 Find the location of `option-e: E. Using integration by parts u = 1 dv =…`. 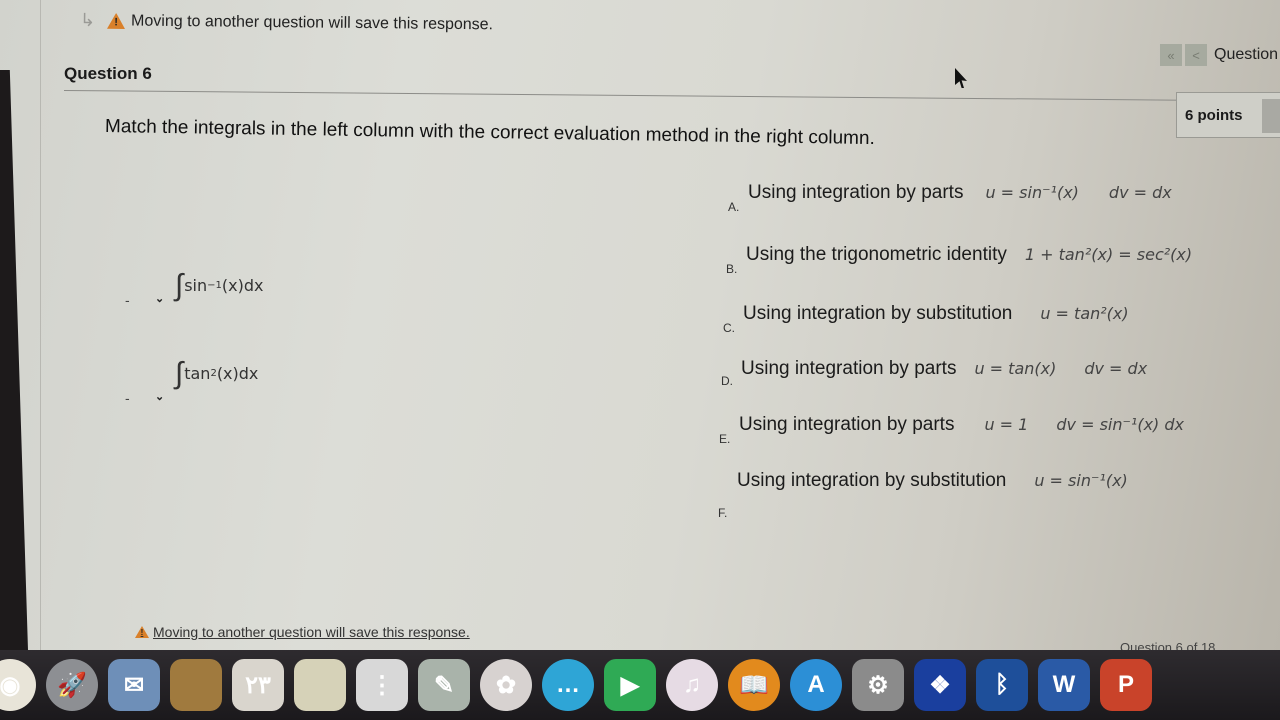

option-e: E. Using integration by parts u = 1 dv =… is located at coordinates (952, 430).